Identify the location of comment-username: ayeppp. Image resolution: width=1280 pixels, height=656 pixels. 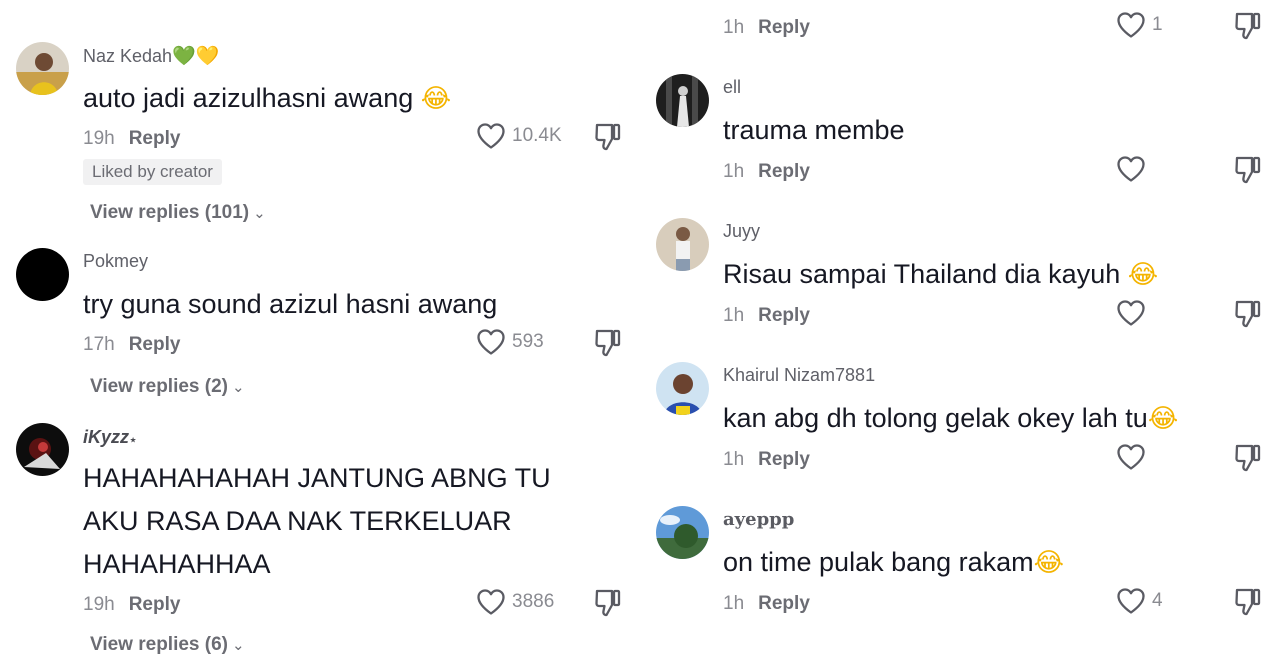
(758, 519).